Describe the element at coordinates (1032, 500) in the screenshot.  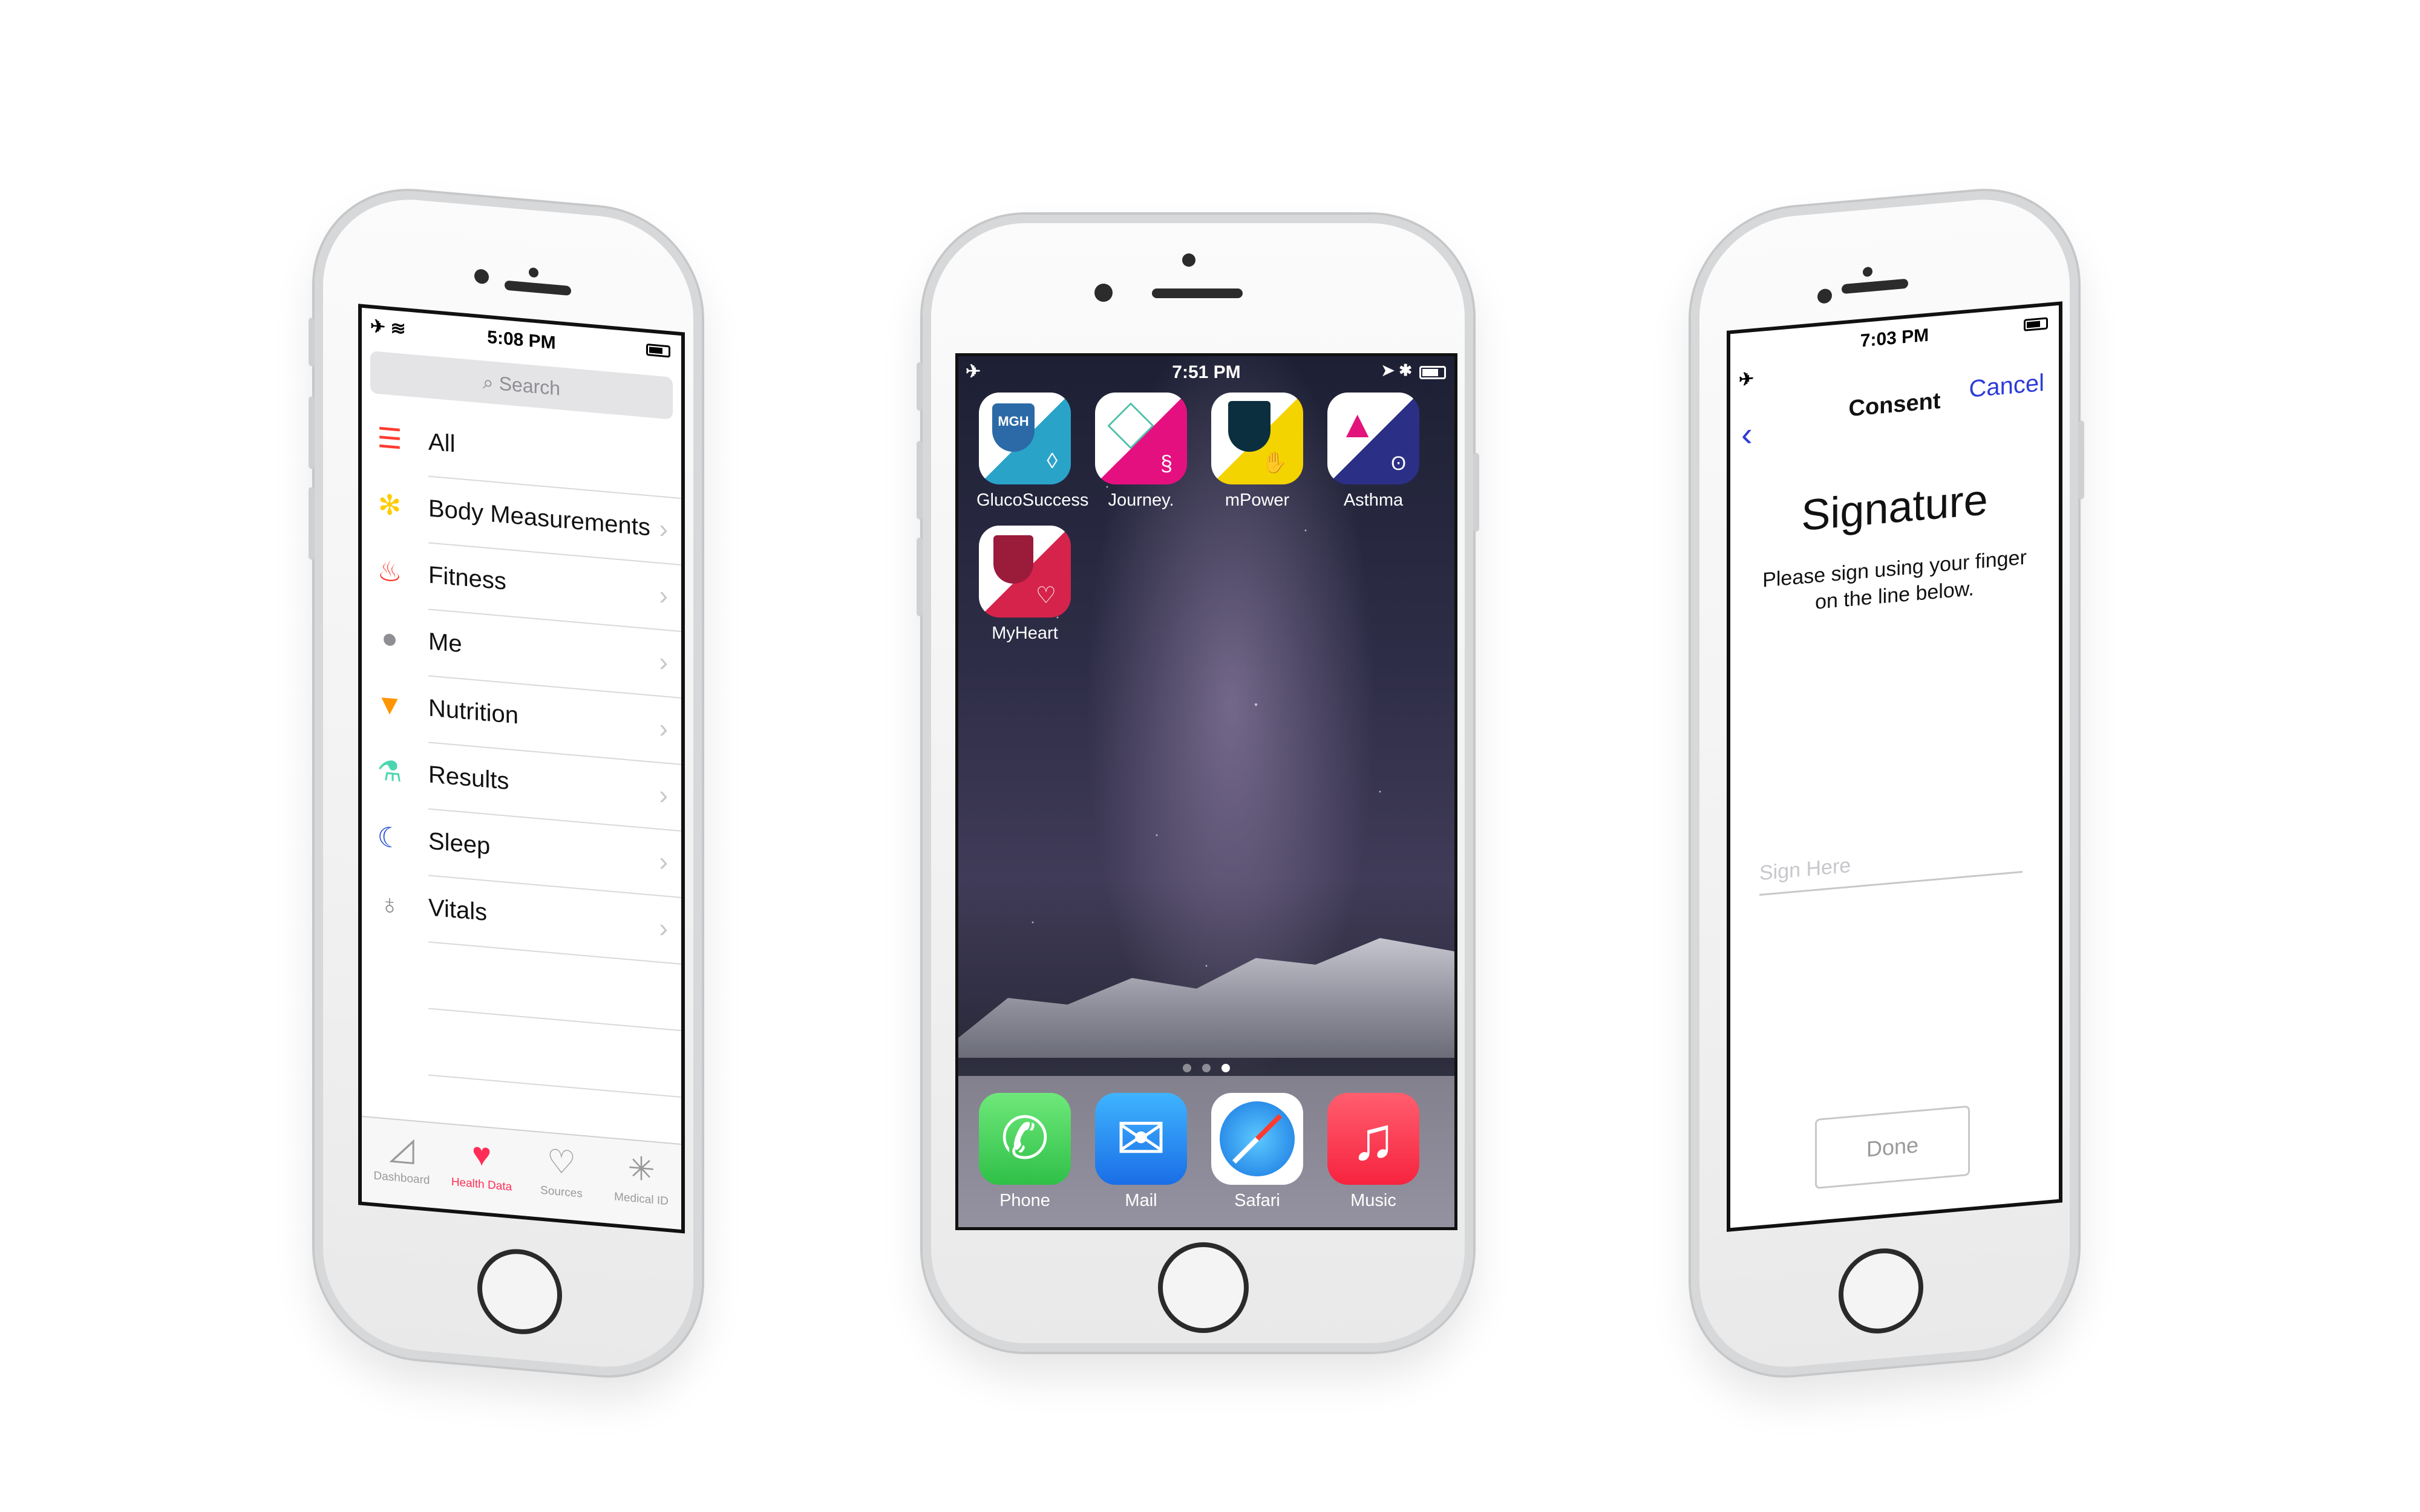
I see `app-label: GlucoSuccess` at that location.